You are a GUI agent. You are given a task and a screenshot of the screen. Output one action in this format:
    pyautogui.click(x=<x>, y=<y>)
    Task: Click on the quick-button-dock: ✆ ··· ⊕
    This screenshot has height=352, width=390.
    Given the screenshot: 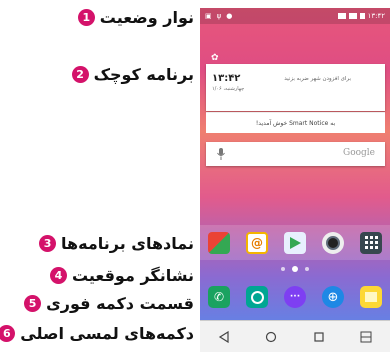 What is the action you would take?
    pyautogui.click(x=295, y=297)
    